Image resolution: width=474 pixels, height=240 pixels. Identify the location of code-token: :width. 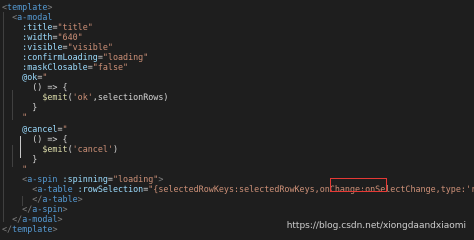
(37, 37).